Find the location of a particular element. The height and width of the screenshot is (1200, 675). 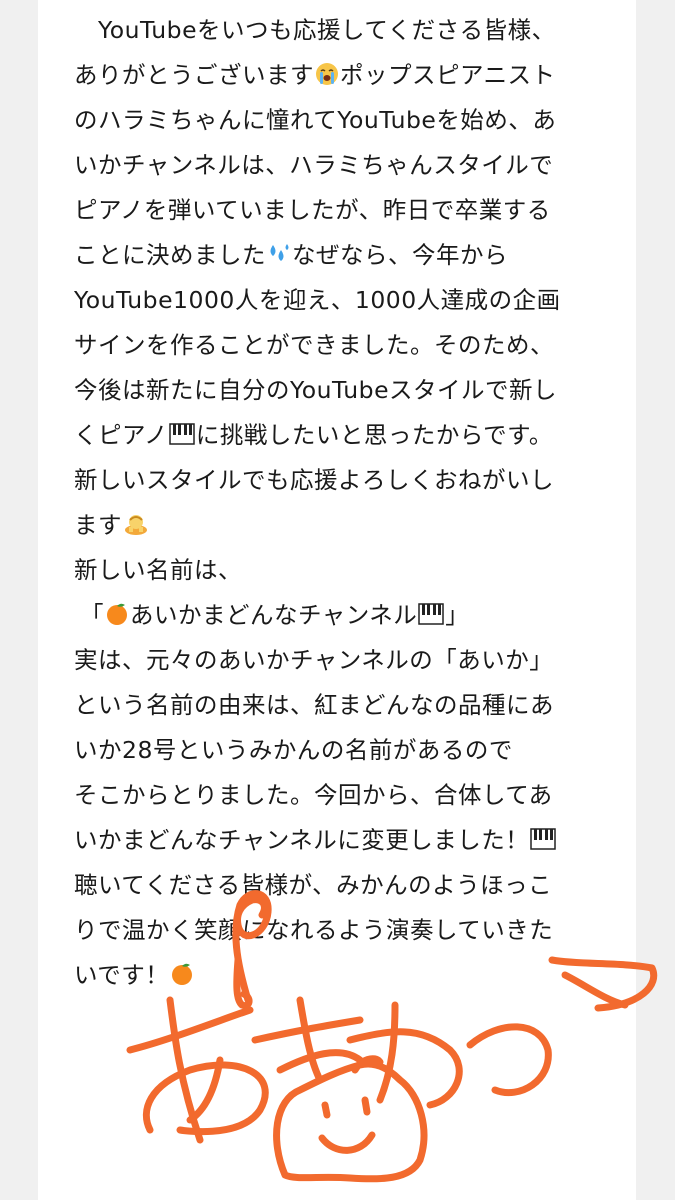

text-line: 新しい名前は、 is located at coordinates (158, 570).